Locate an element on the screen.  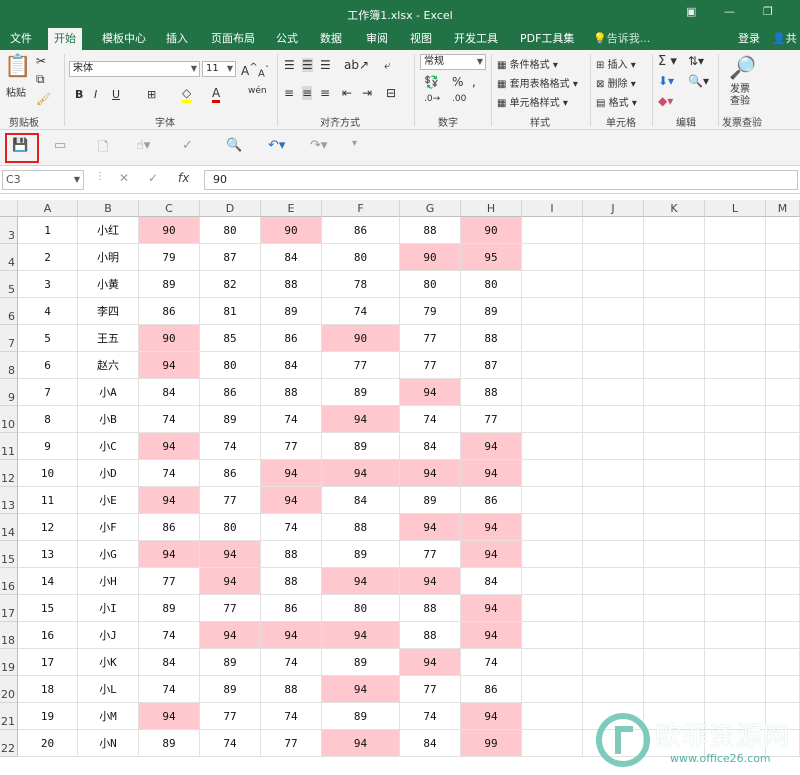
cell-h21: 94 is located at coordinates (491, 716).